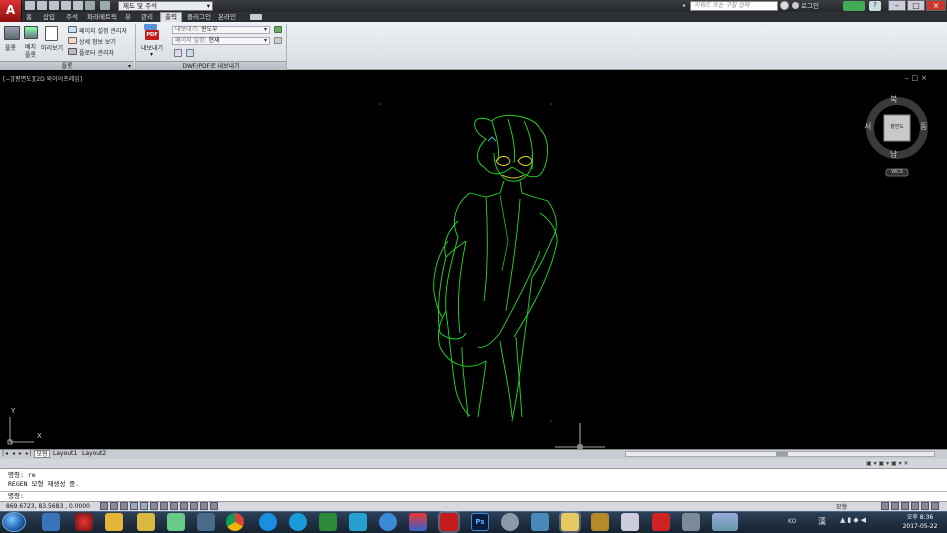 The image size is (947, 533). What do you see at coordinates (915, 506) in the screenshot?
I see `hardware-accel-icon` at bounding box center [915, 506].